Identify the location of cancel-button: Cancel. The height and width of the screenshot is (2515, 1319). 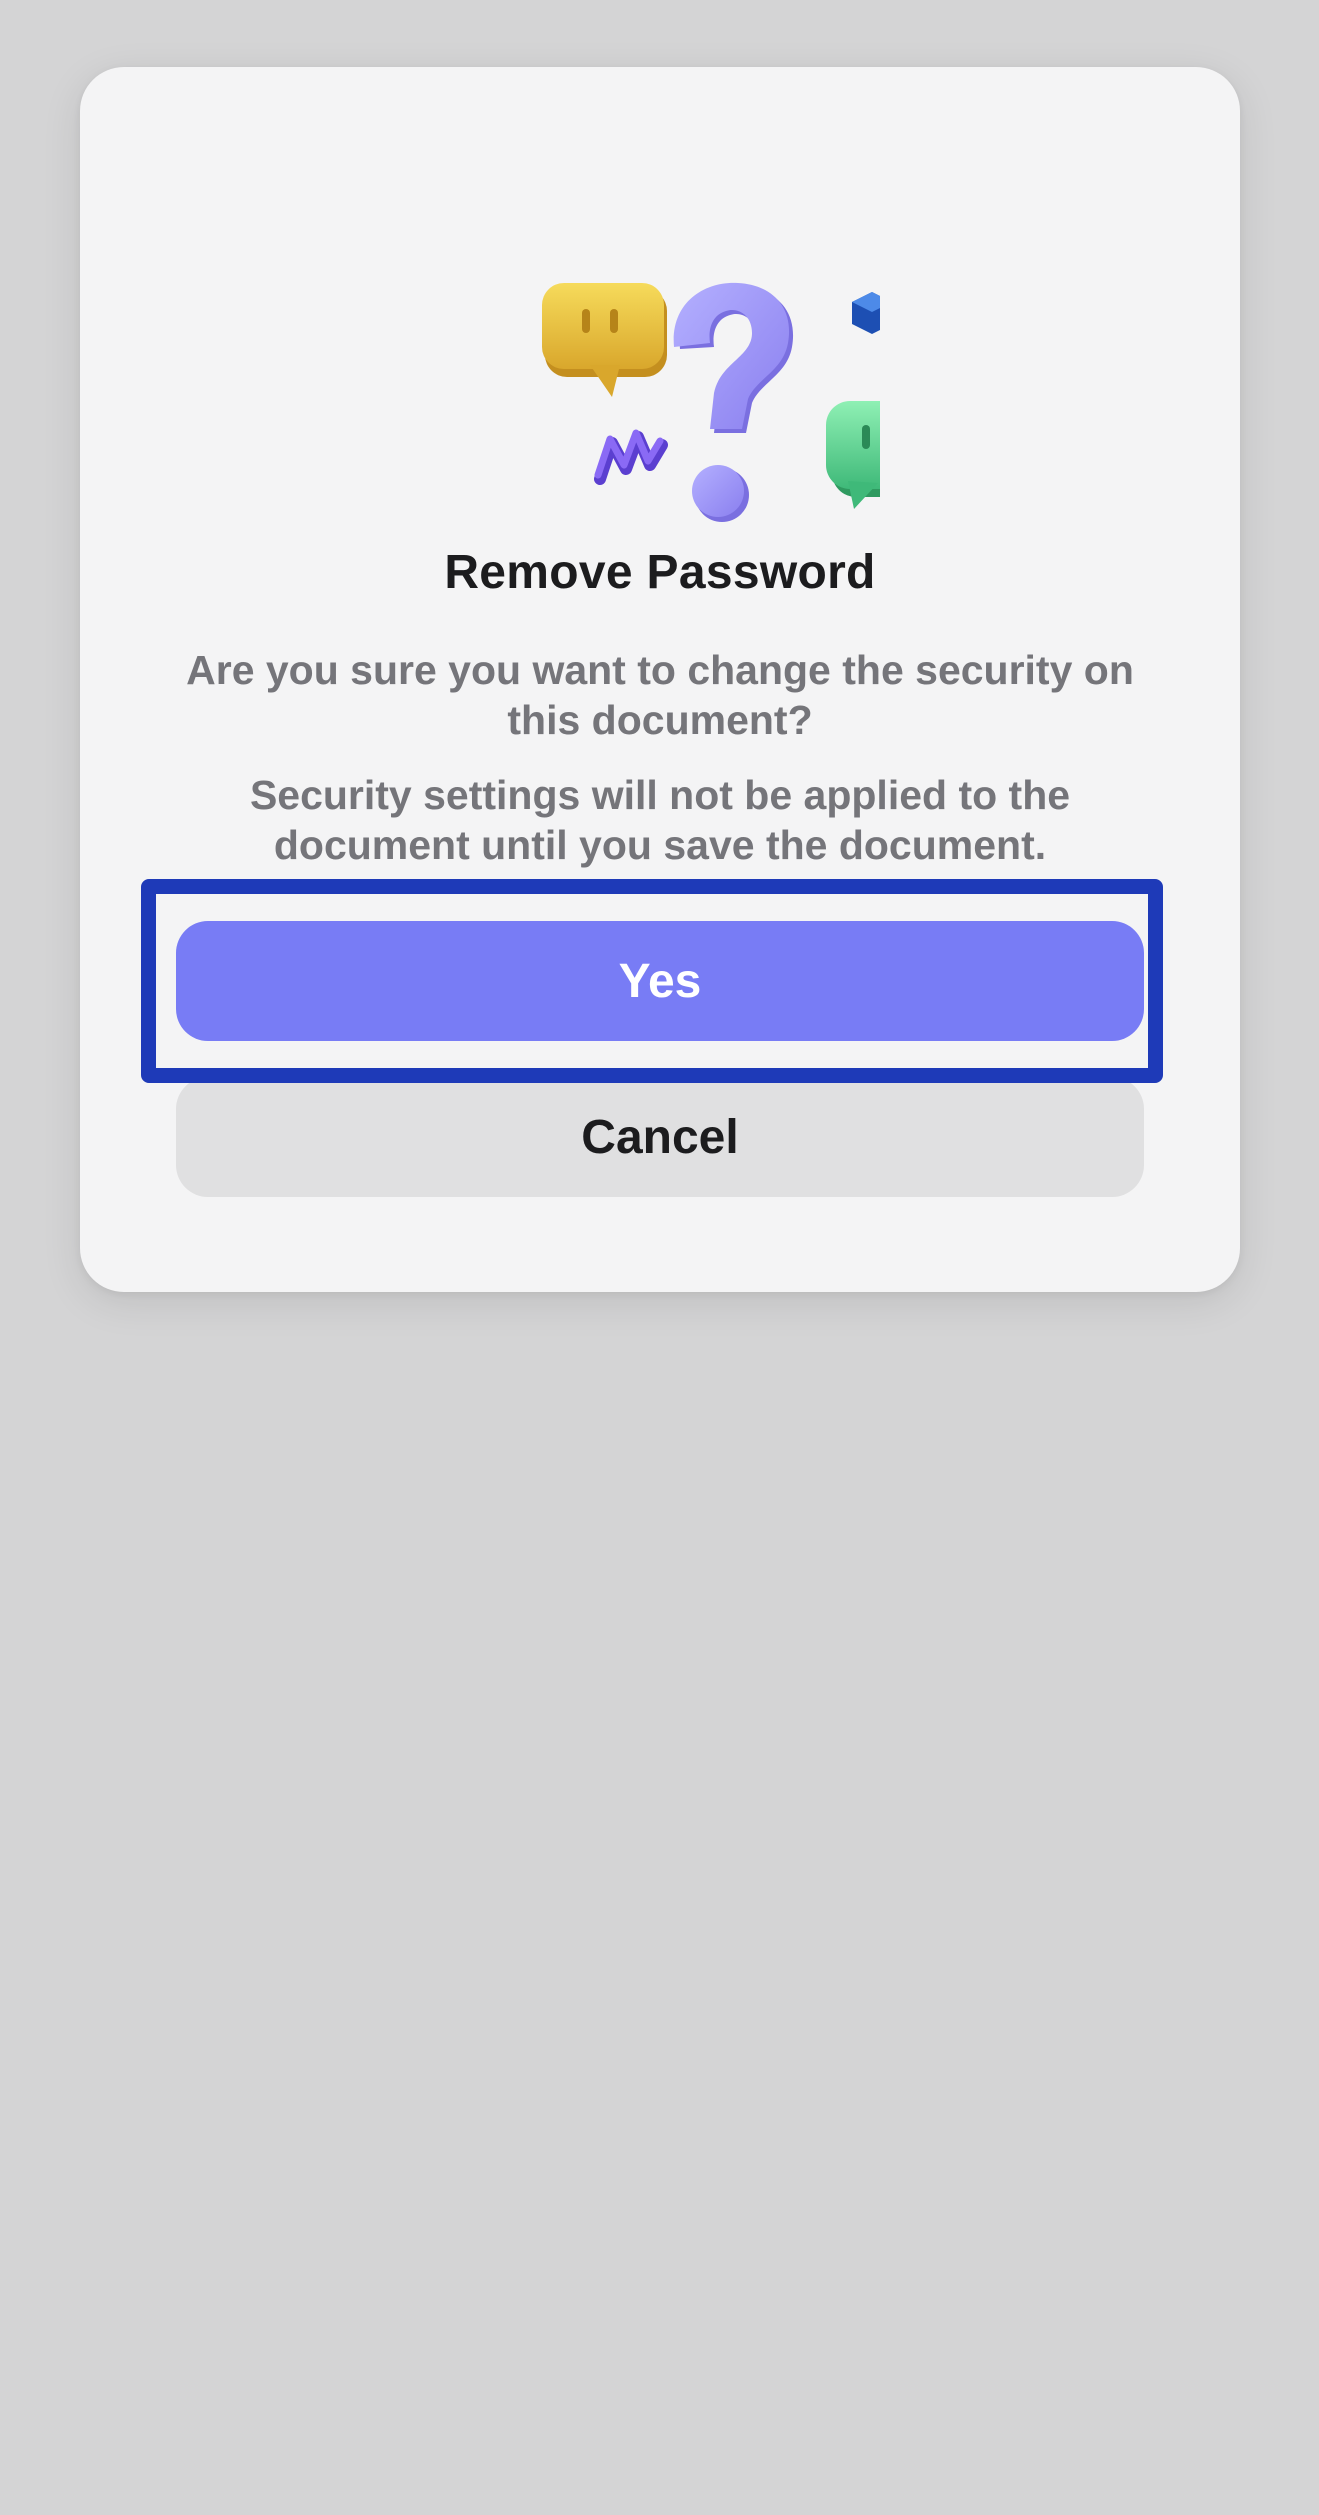
(660, 1137).